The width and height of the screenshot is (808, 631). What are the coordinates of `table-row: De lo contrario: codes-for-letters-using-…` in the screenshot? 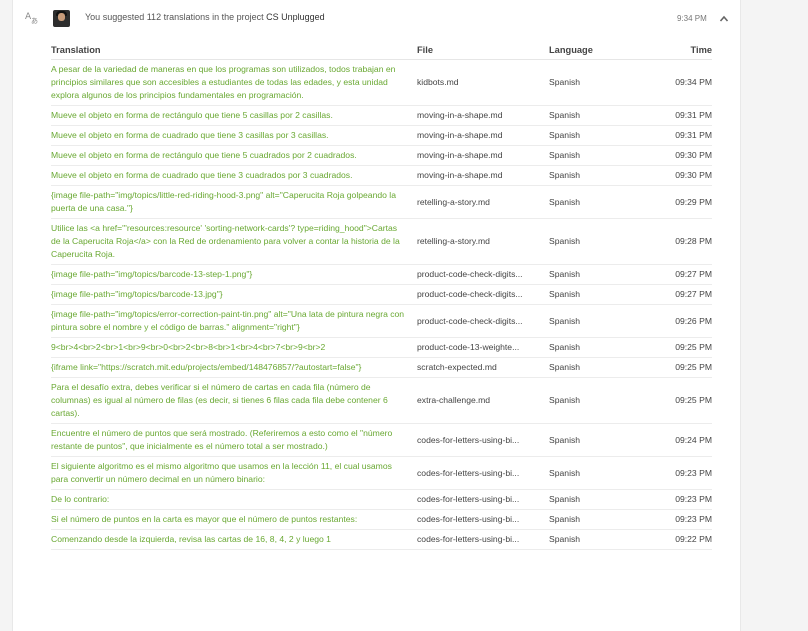 It's located at (381, 499).